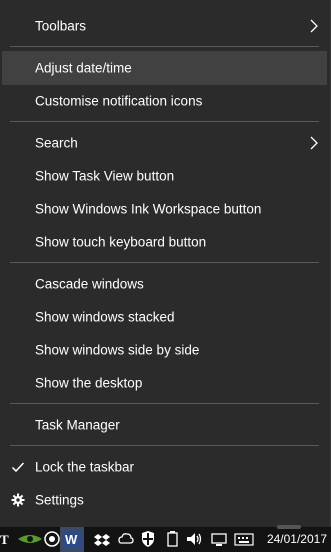 The height and width of the screenshot is (552, 331). What do you see at coordinates (244, 539) in the screenshot?
I see `keyboard-icon` at bounding box center [244, 539].